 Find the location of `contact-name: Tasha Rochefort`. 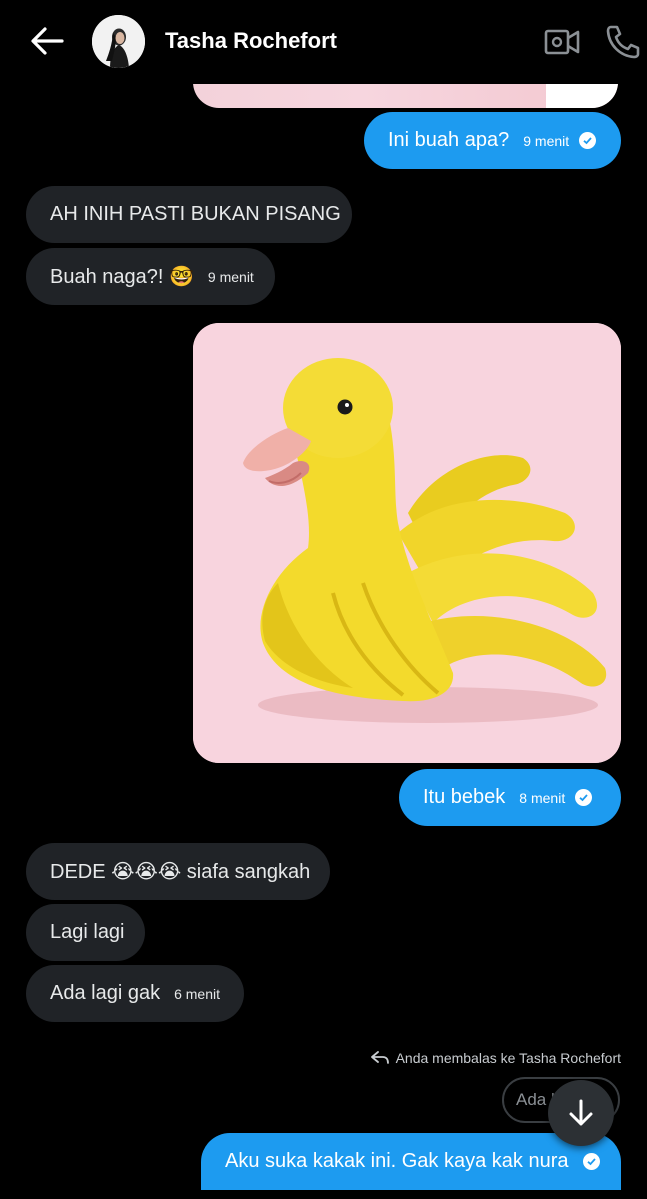

contact-name: Tasha Rochefort is located at coordinates (251, 41).